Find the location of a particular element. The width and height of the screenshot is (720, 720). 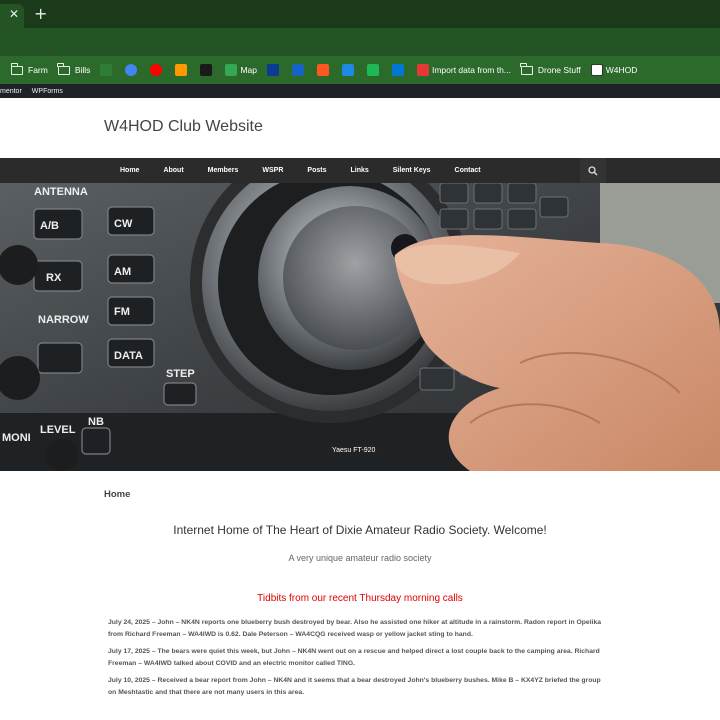

radio-label: CW is located at coordinates (123, 224).